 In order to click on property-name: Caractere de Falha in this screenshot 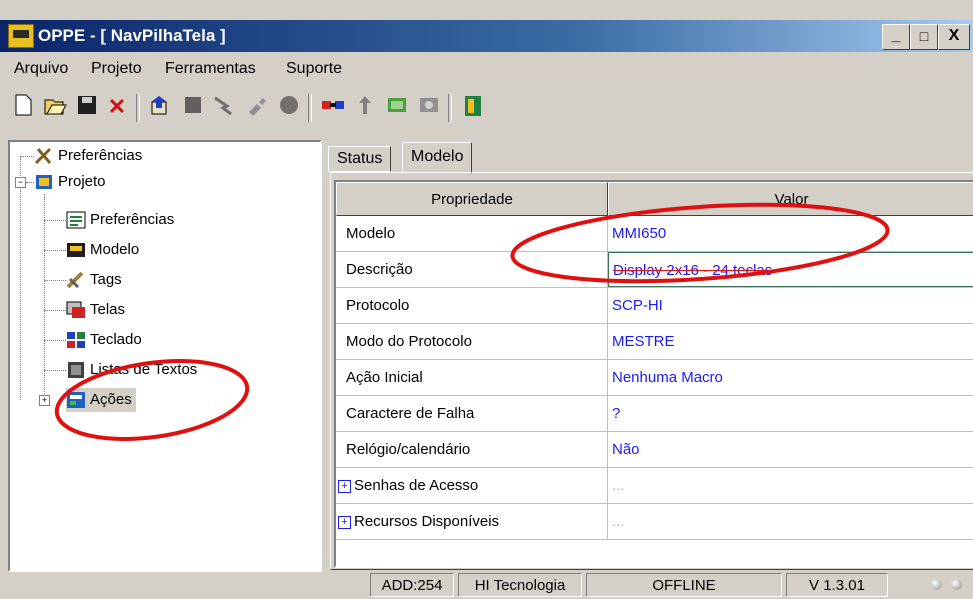, I will do `click(472, 413)`.